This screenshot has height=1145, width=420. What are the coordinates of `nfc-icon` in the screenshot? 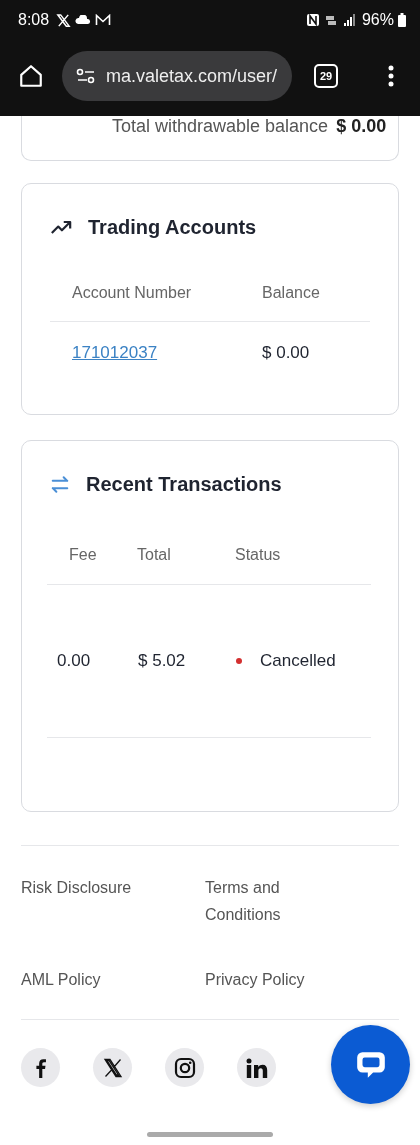 It's located at (312, 20).